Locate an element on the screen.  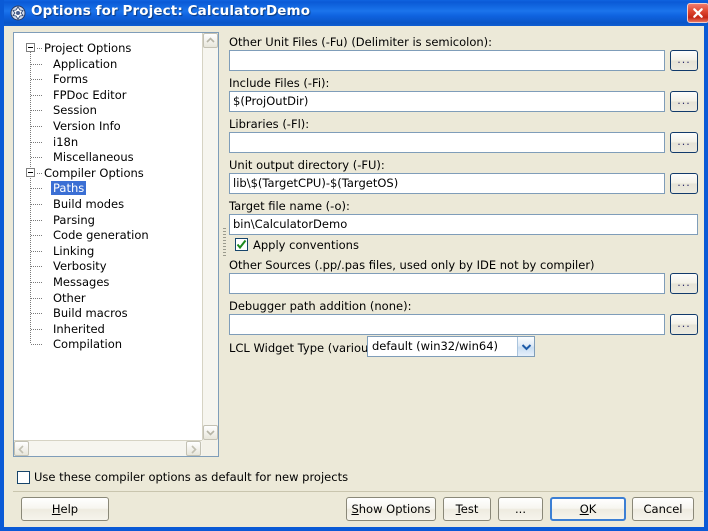
tree-item-label: Build macros is located at coordinates (90, 313).